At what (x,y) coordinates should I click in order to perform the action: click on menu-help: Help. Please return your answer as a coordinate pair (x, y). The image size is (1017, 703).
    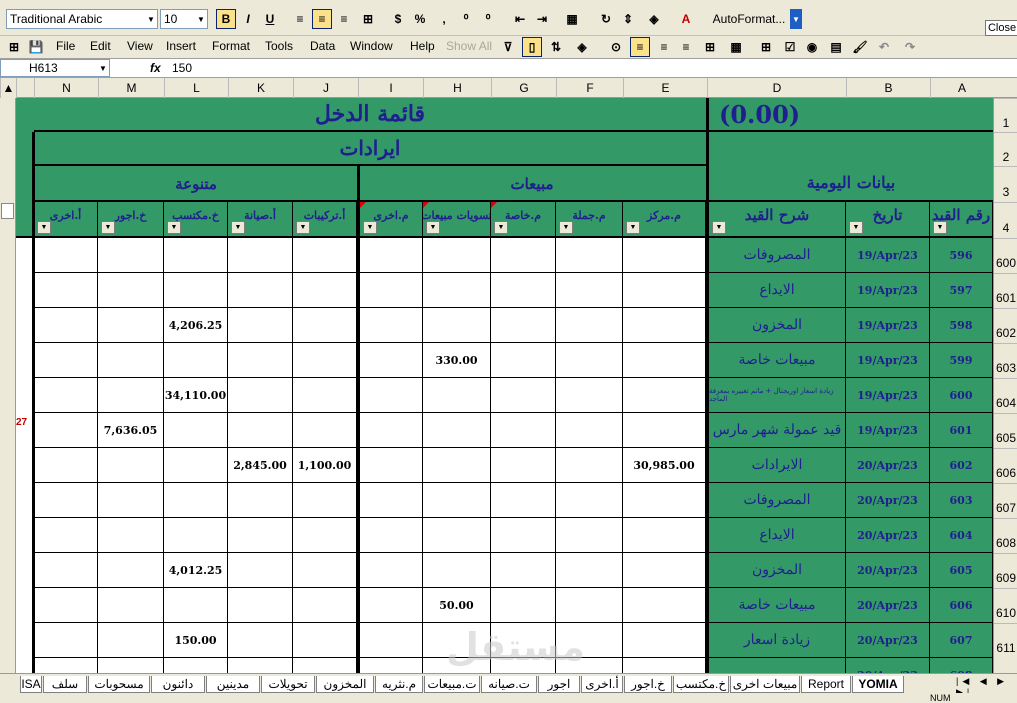
    Looking at the image, I should click on (422, 46).